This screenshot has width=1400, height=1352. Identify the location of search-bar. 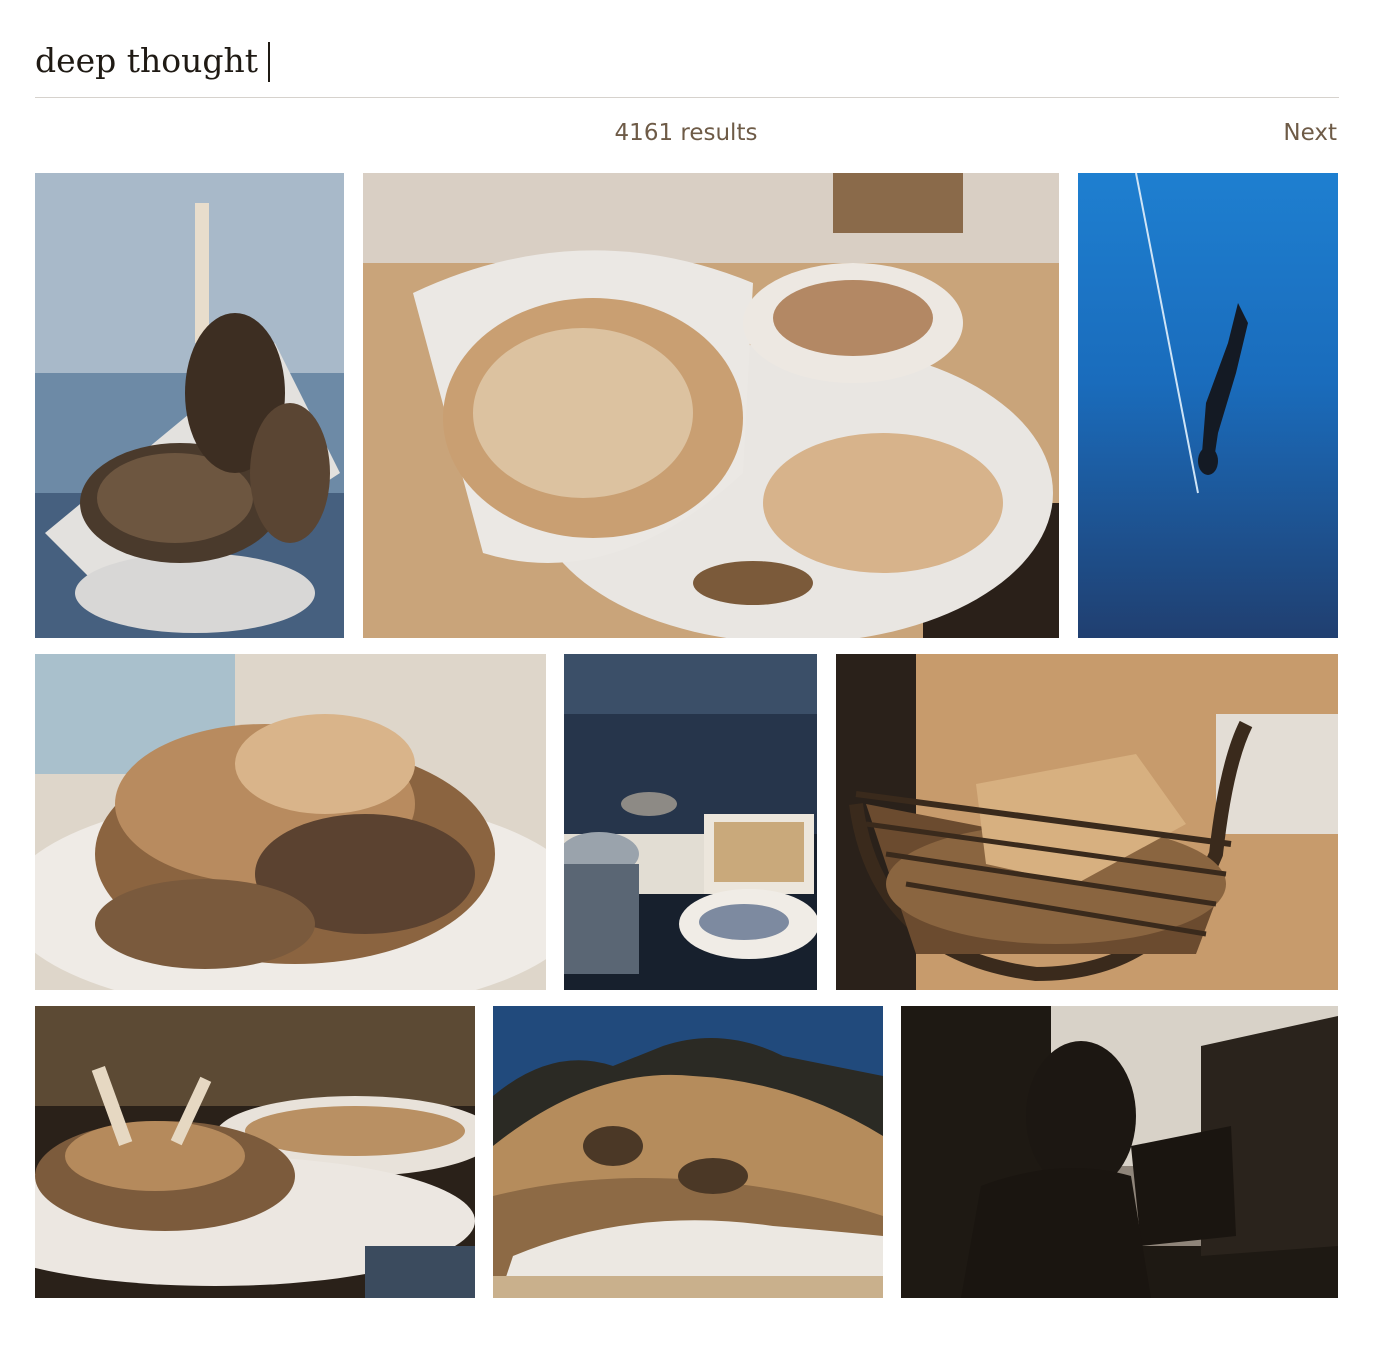
(687, 64).